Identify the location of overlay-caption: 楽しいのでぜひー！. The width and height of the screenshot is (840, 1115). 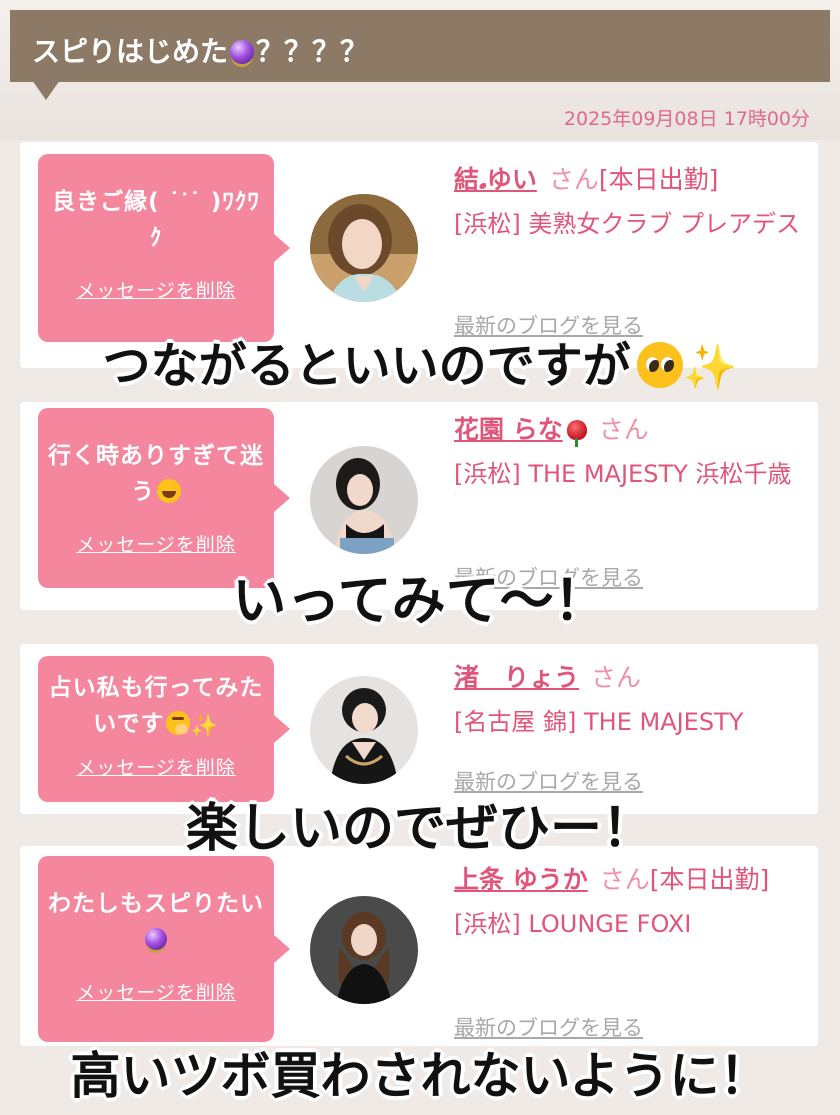
(419, 829).